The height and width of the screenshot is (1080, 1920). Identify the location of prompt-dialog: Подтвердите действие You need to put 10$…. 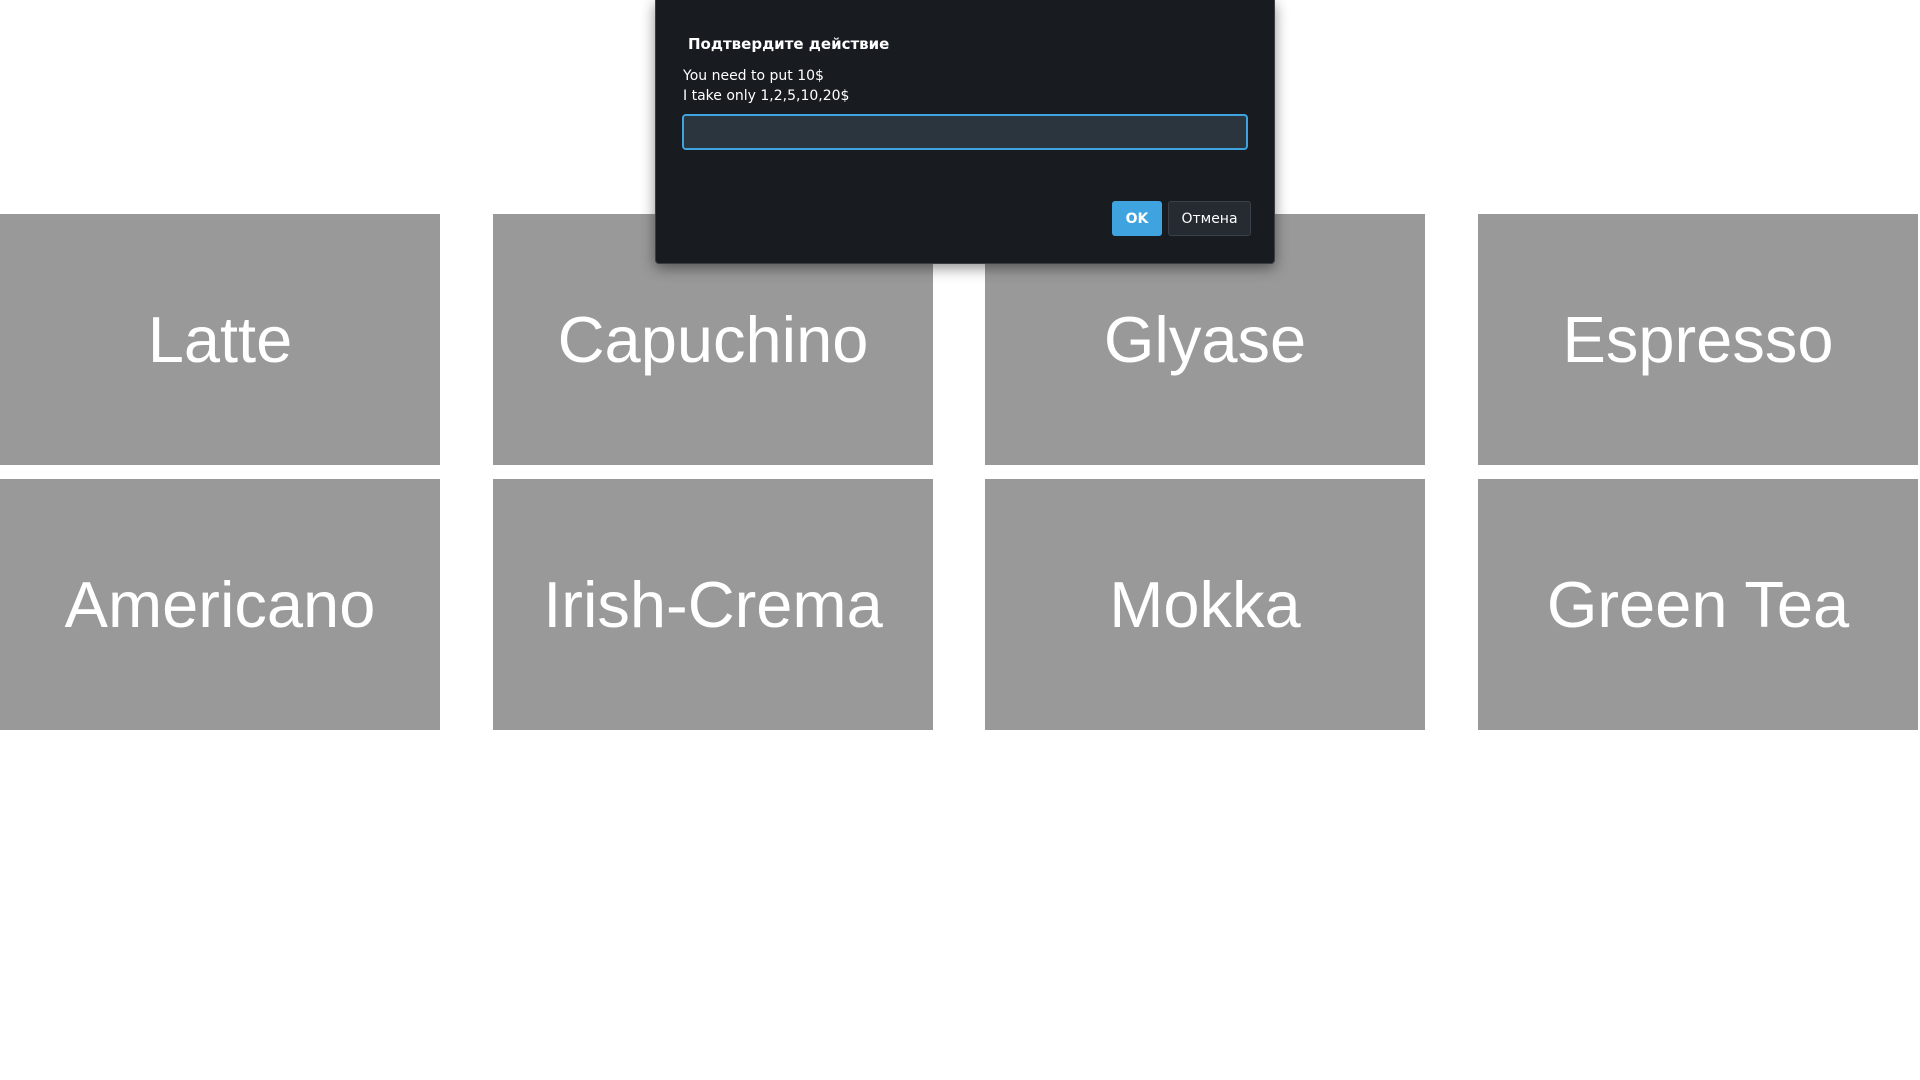
(965, 132).